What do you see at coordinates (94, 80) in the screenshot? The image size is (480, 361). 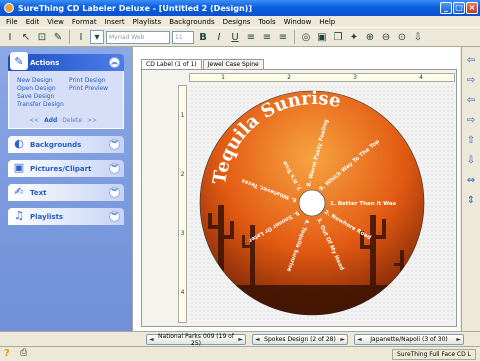 I see `print-design-link: Print Design` at bounding box center [94, 80].